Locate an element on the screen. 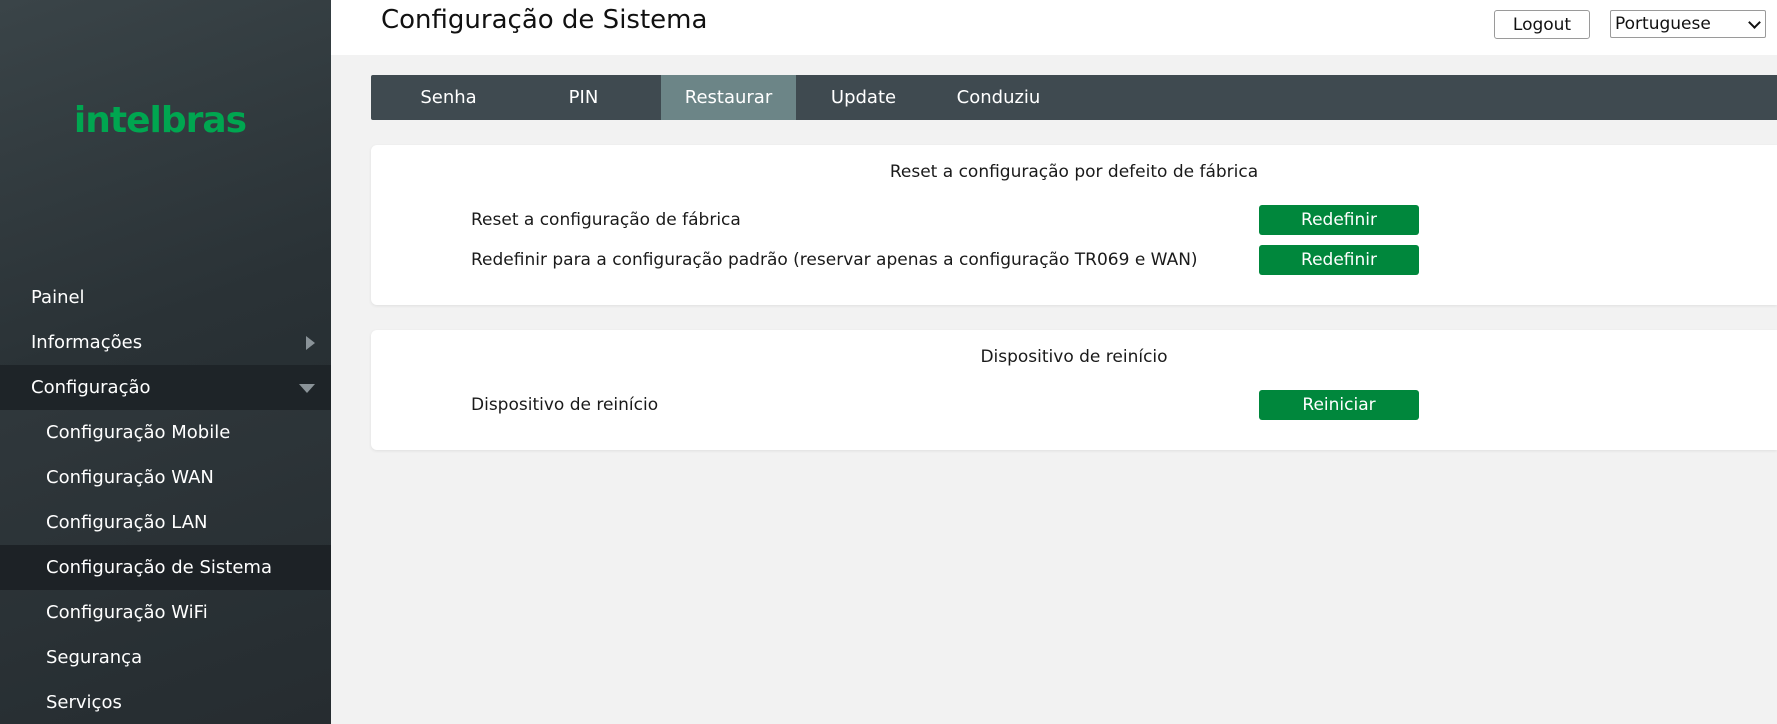 This screenshot has width=1777, height=724. default-reset-button: Redefinir is located at coordinates (1339, 260).